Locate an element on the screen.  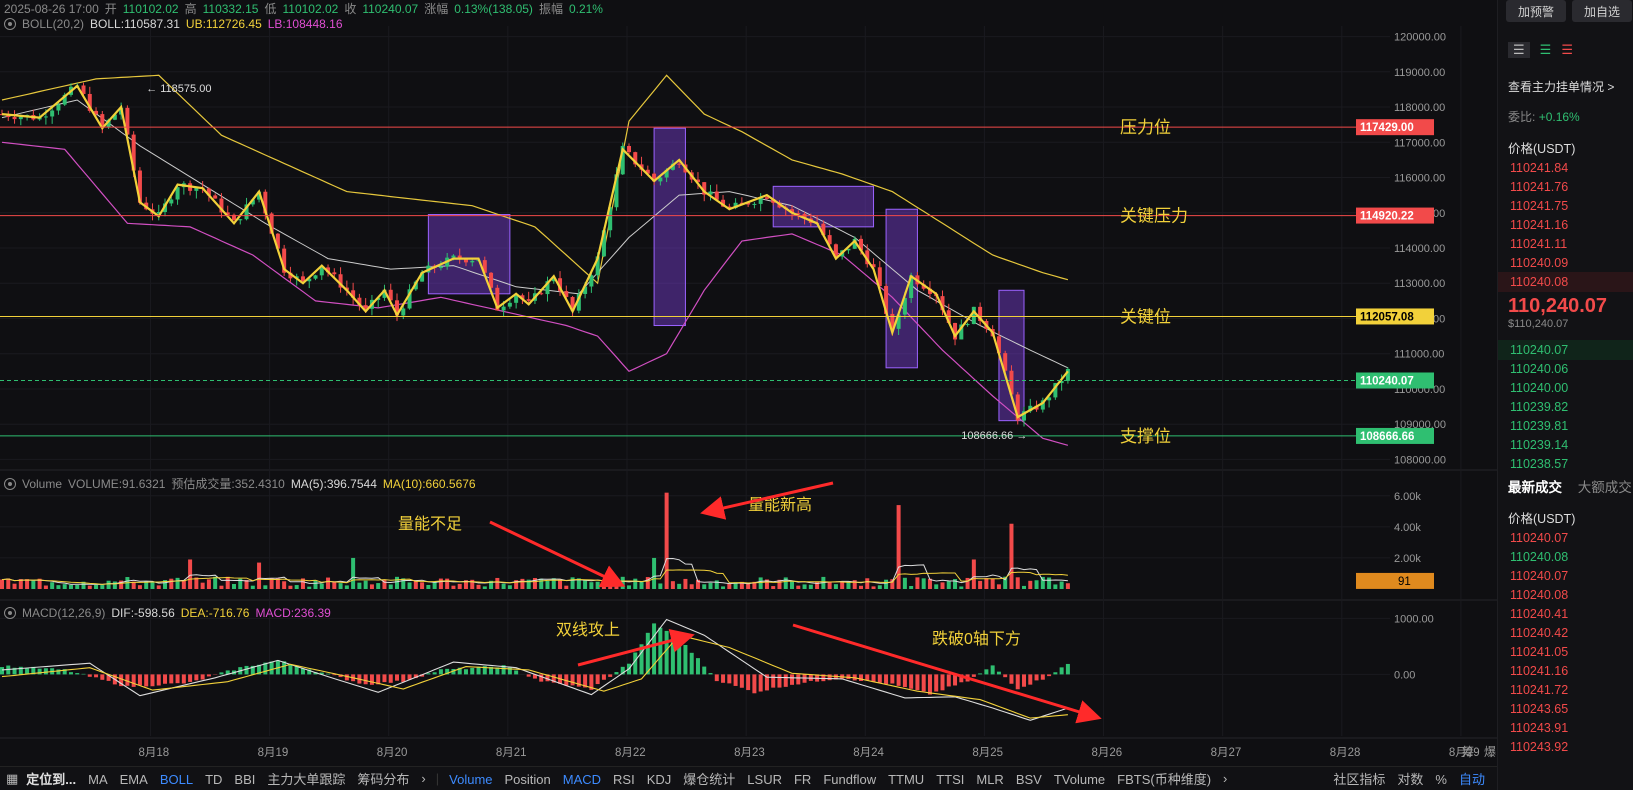
chart-options: 社区指标 对数% 自动 is located at coordinates (1409, 778).